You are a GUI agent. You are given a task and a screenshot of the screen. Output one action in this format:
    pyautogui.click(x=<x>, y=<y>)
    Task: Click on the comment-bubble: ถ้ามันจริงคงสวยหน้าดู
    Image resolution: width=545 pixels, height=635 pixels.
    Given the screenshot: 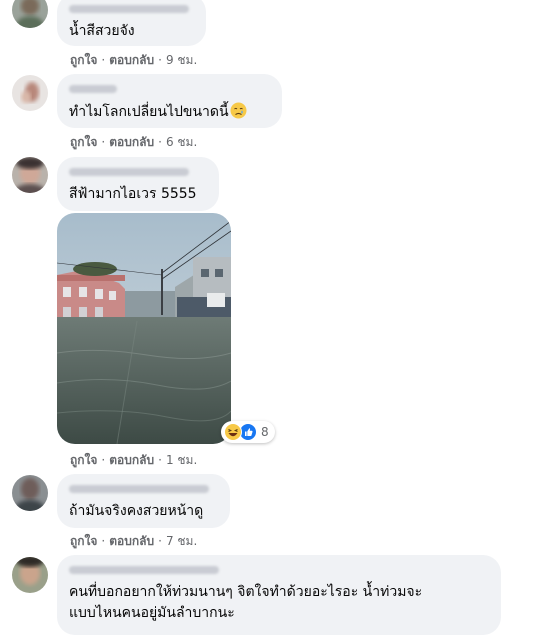 What is the action you would take?
    pyautogui.click(x=143, y=501)
    